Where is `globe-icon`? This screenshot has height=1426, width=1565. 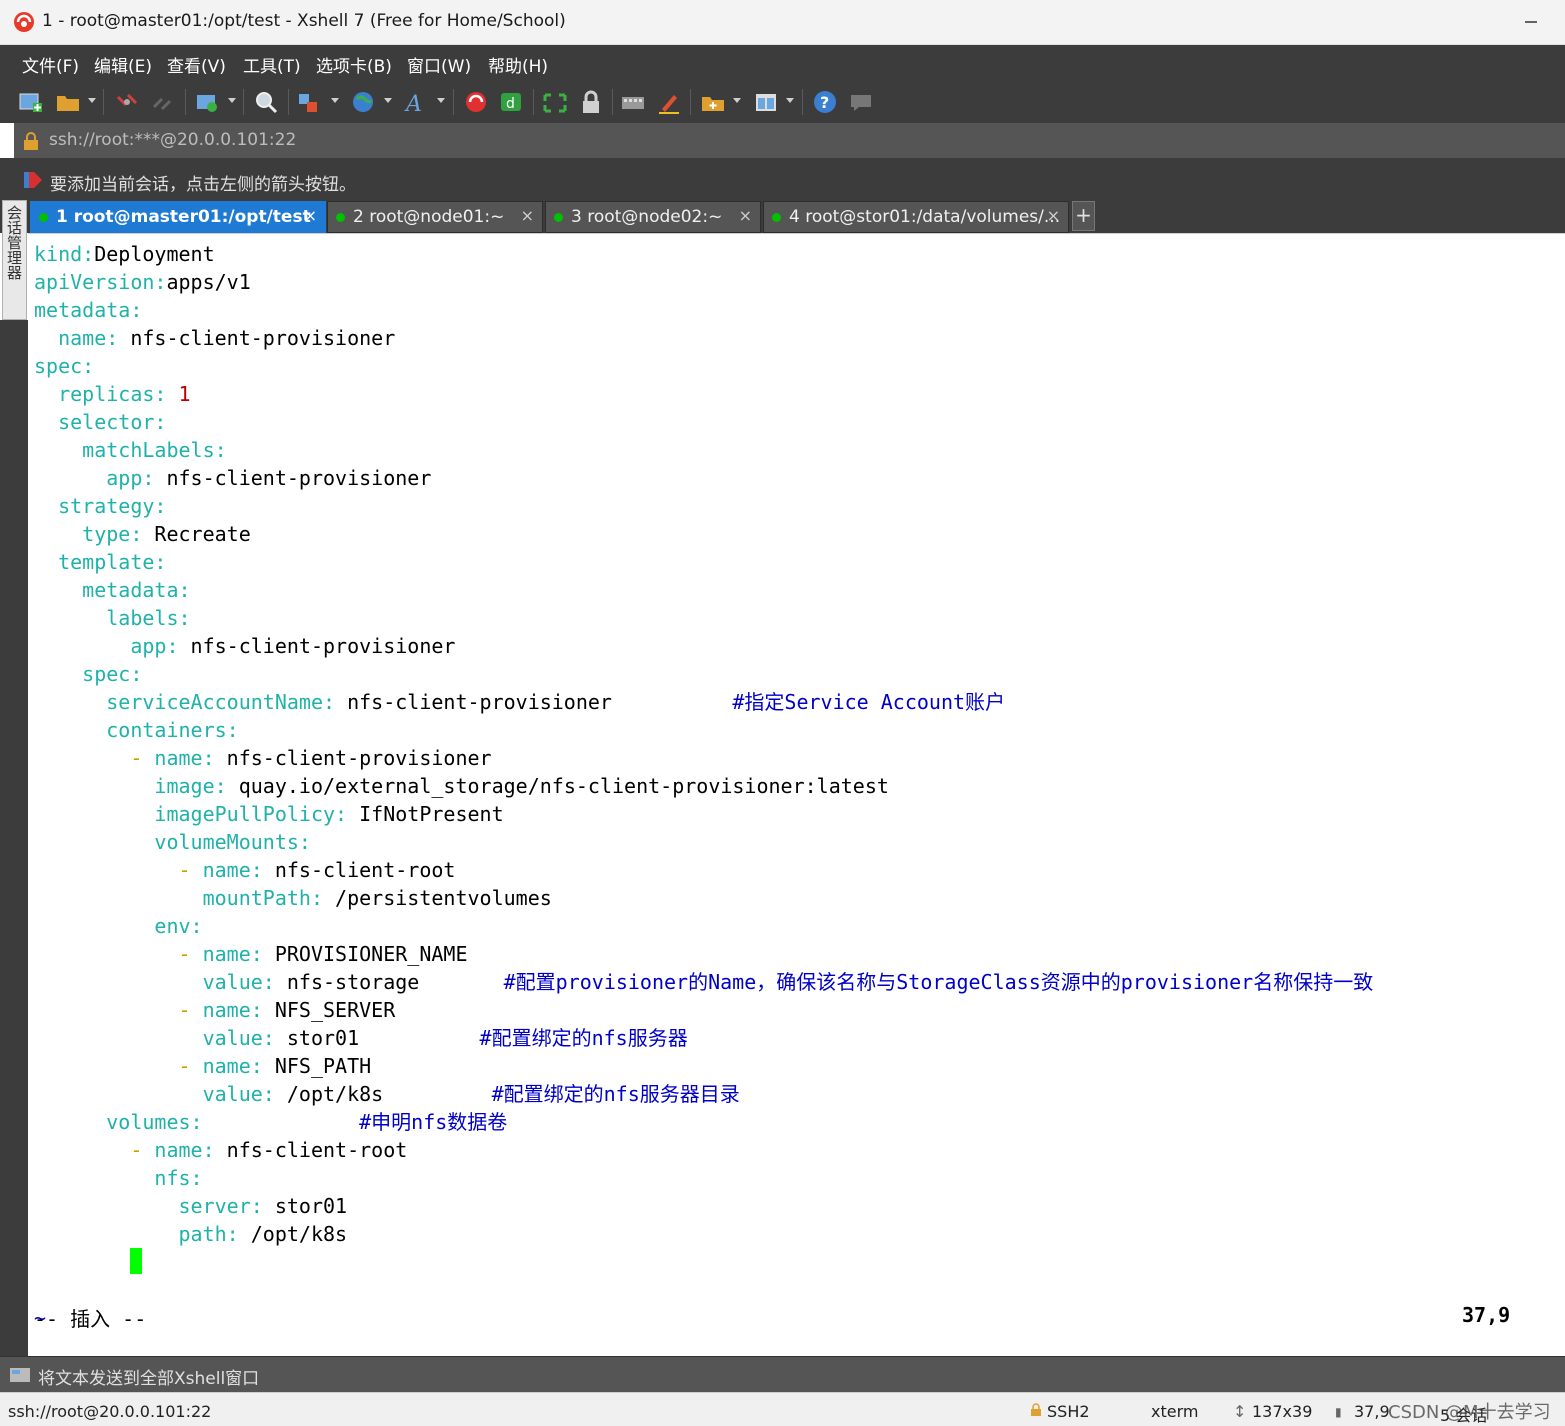
globe-icon is located at coordinates (363, 102).